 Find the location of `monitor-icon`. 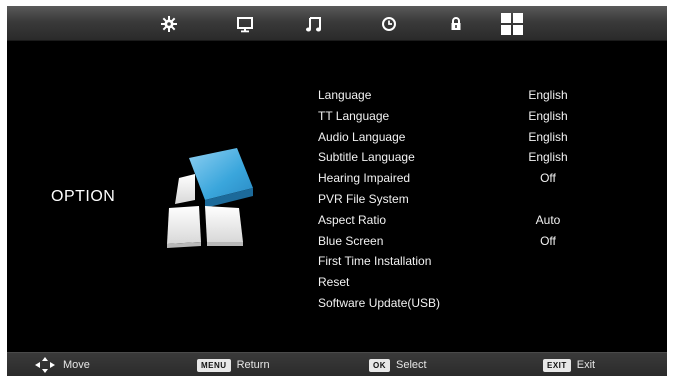

monitor-icon is located at coordinates (245, 24).